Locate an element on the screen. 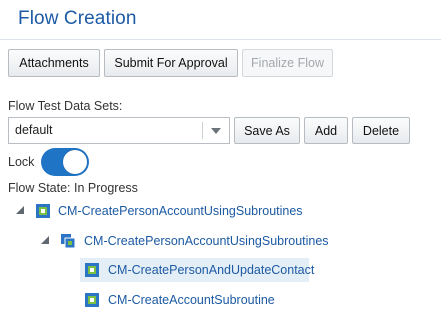 This screenshot has height=335, width=441. page-title: Flow Creation is located at coordinates (77, 18).